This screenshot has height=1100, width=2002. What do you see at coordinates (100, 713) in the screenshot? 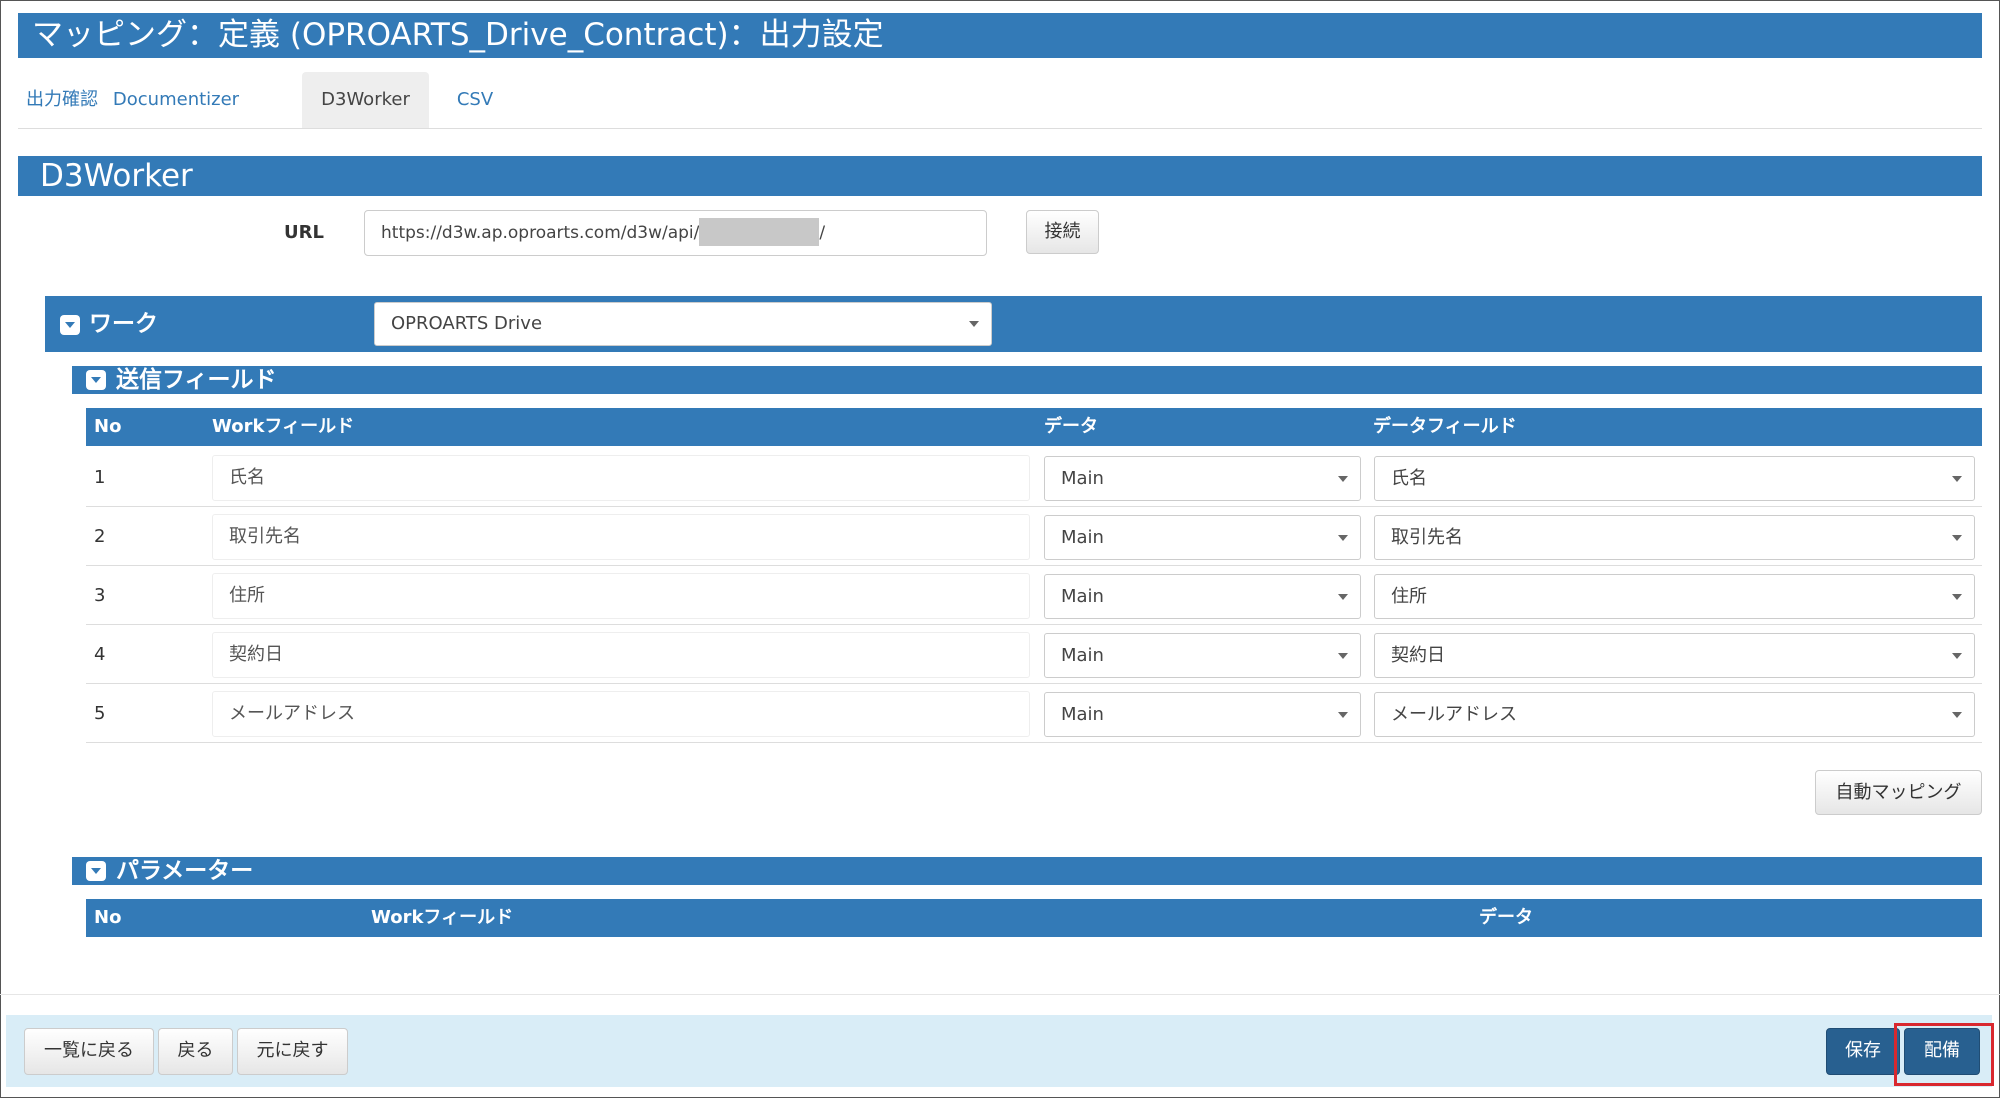
I see `row-number: 5` at bounding box center [100, 713].